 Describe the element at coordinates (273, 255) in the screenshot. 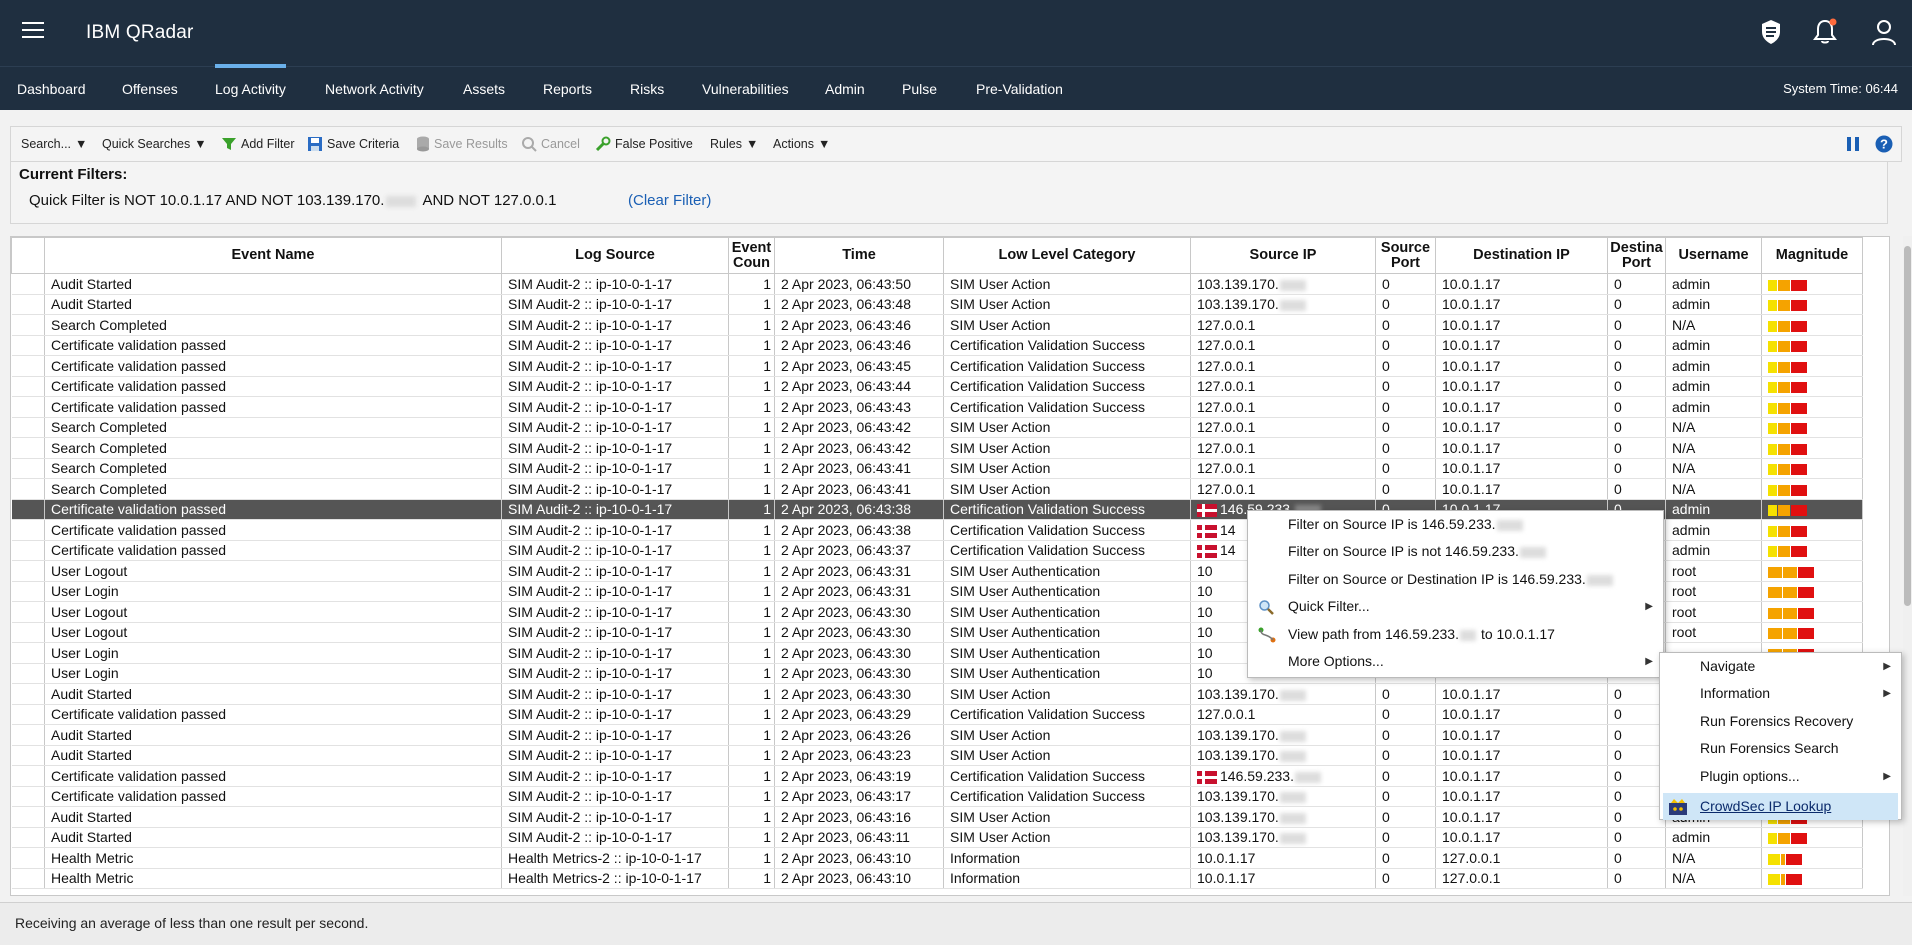

I see `column-header: Event Name` at that location.